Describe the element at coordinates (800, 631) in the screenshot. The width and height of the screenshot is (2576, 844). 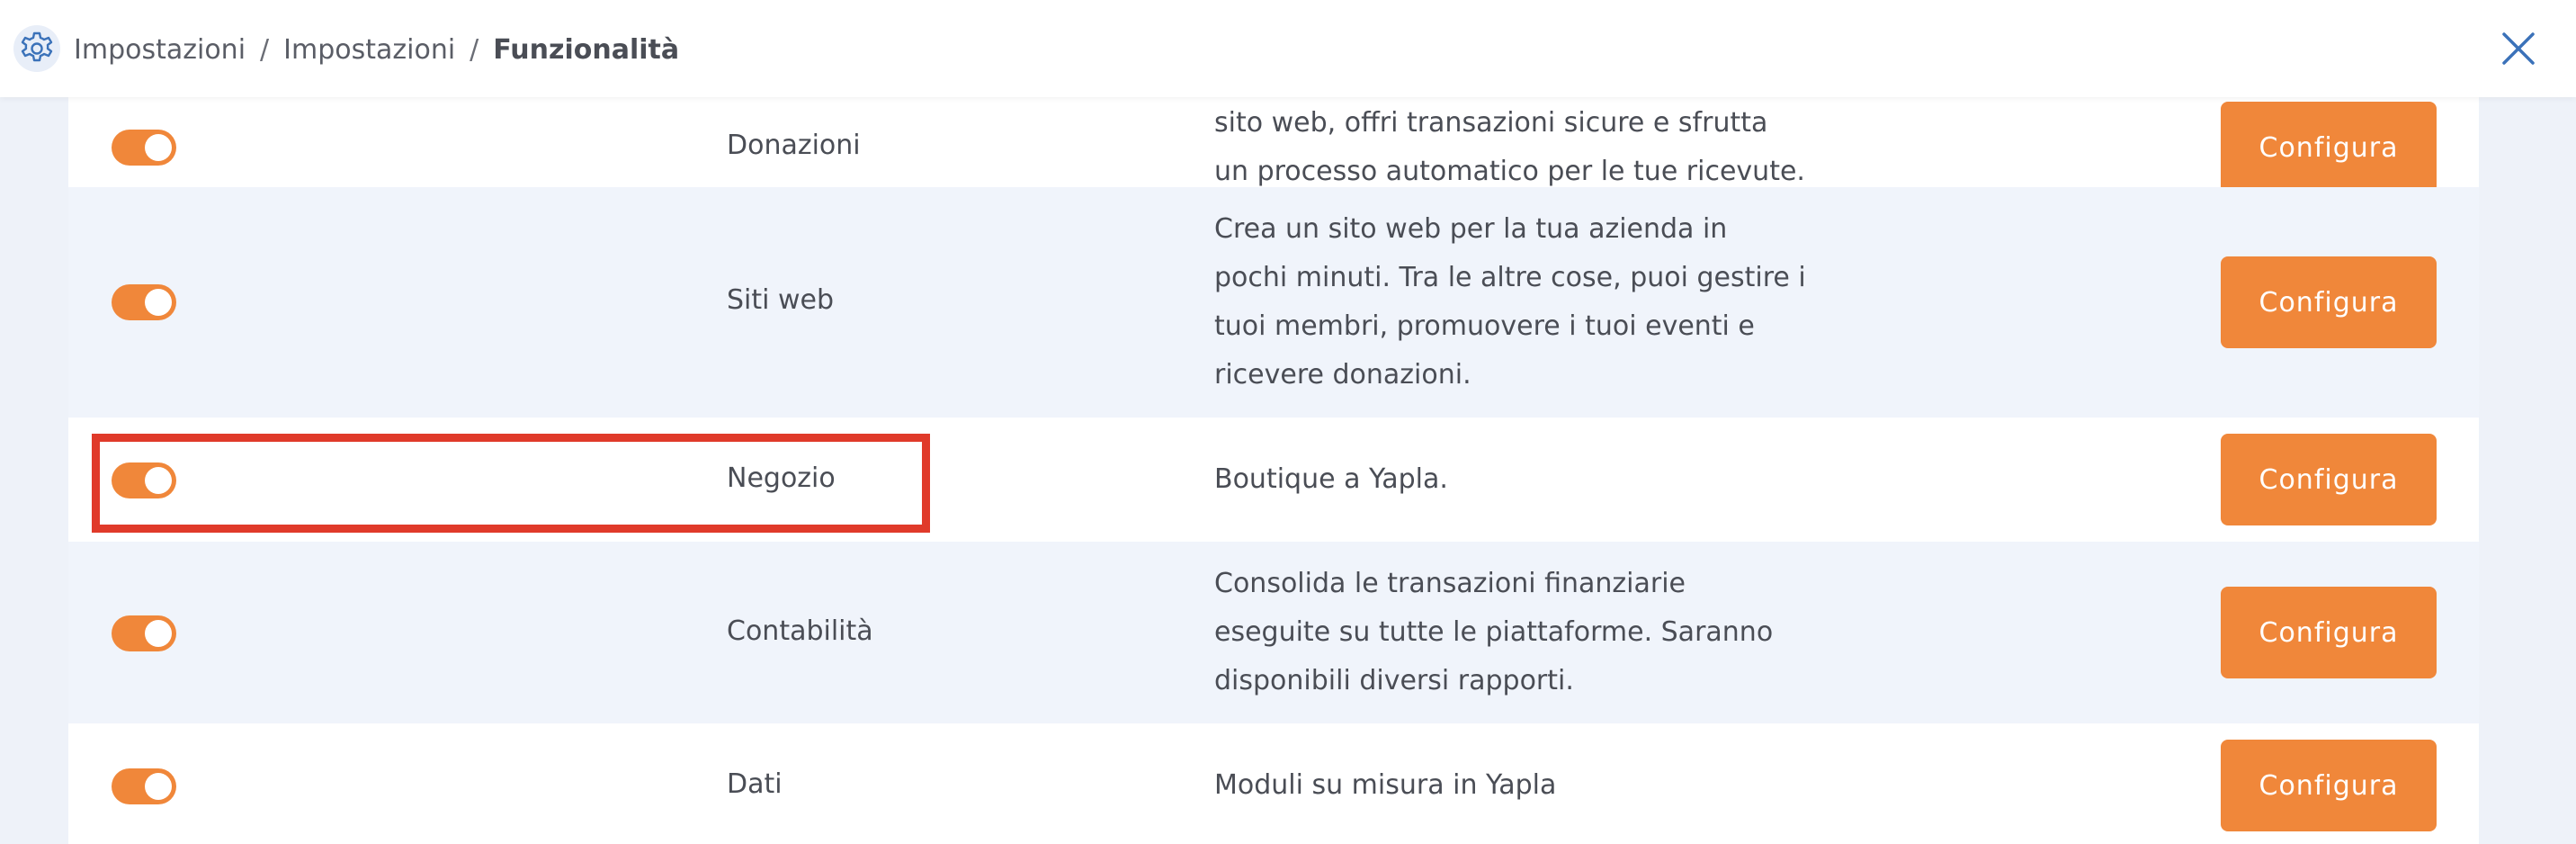
I see `feature-name: Contabilità` at that location.